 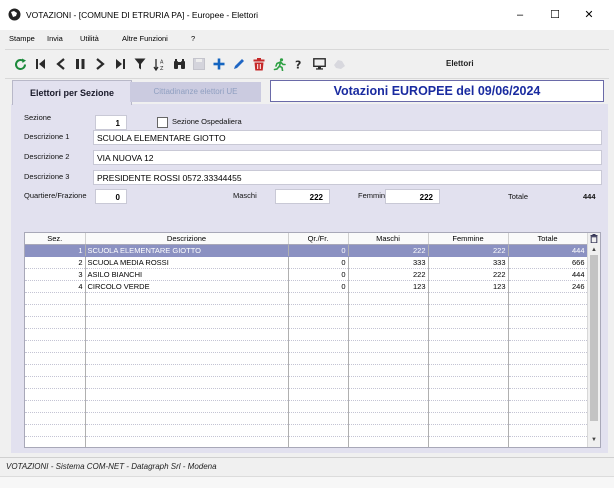 What do you see at coordinates (47, 156) in the screenshot?
I see `descrizione-2-label: Descrizione 2` at bounding box center [47, 156].